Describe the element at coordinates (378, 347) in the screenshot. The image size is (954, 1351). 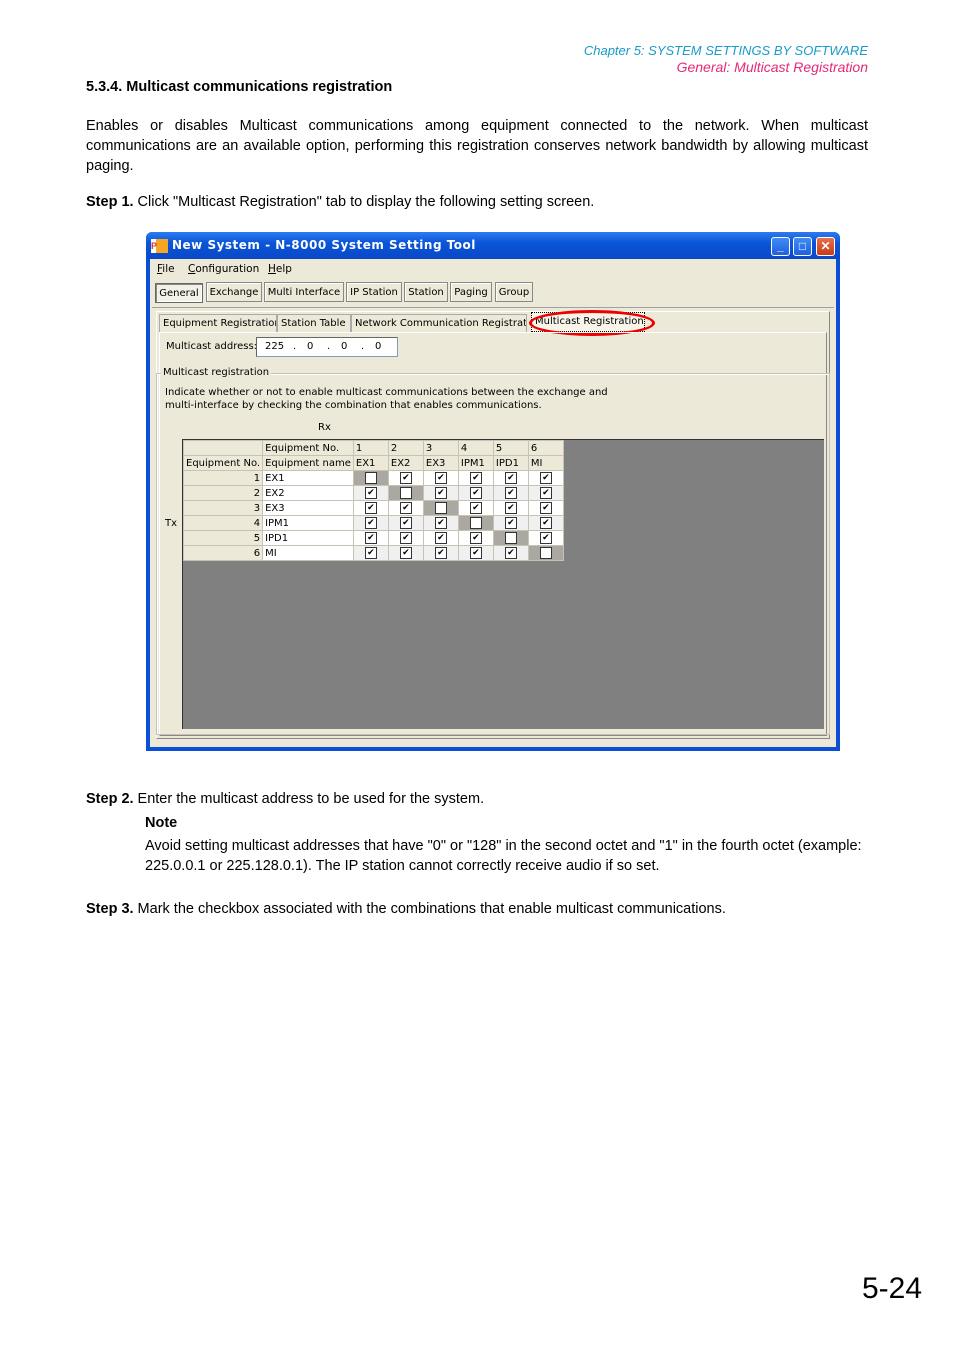
I see `octet-4: 0` at that location.